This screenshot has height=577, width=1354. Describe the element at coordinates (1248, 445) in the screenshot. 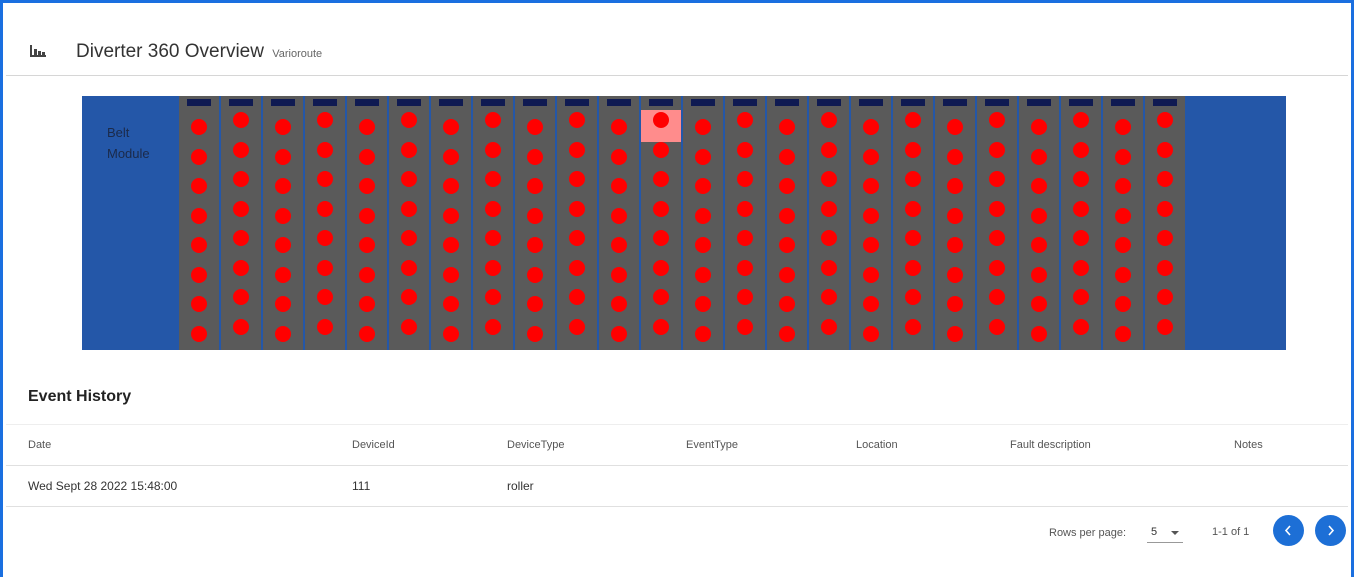

I see `column-header-notes: Notes` at that location.